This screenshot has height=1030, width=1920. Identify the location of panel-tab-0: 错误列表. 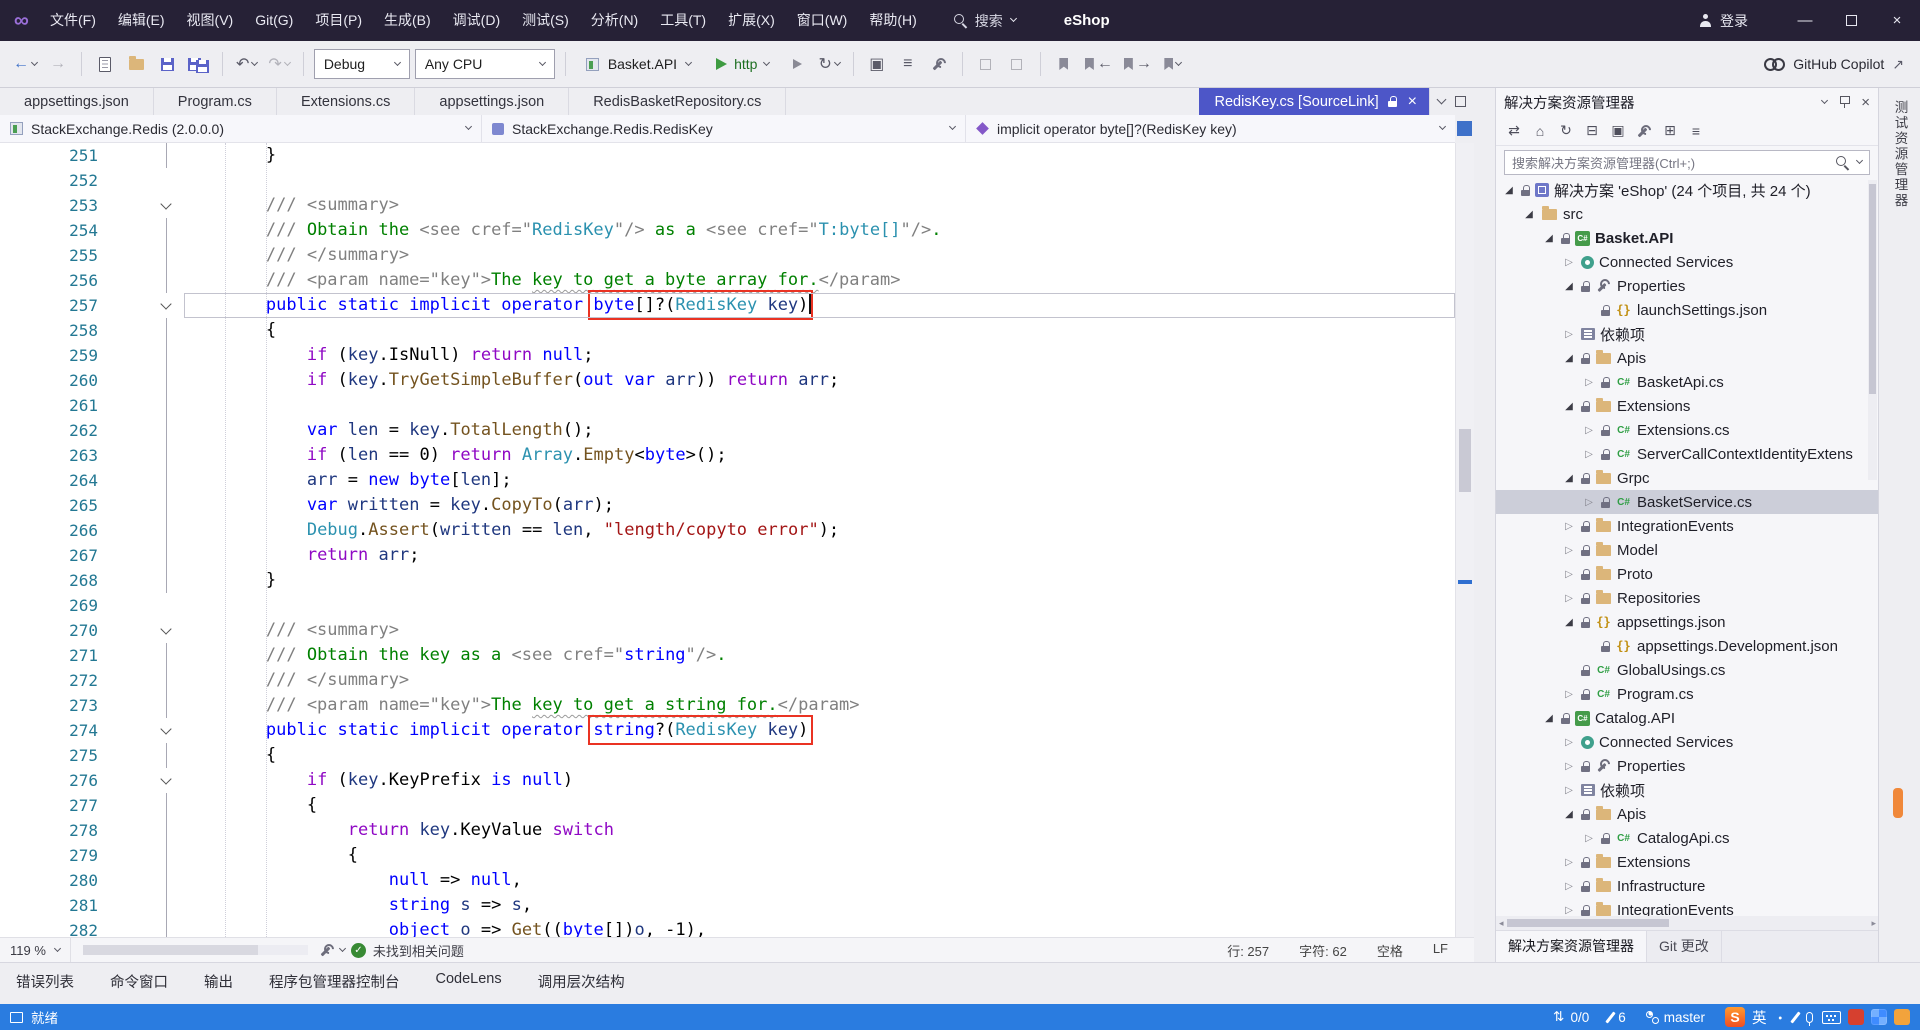
(45, 987).